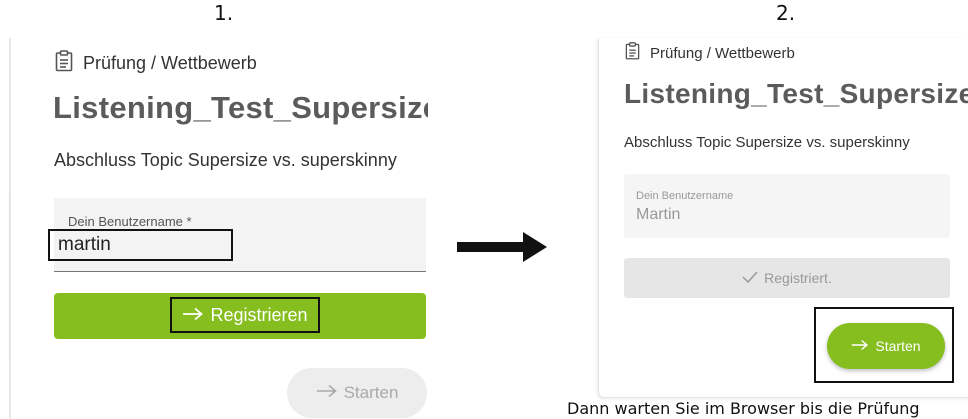 The height and width of the screenshot is (419, 968). I want to click on register-button: Registrieren, so click(240, 316).